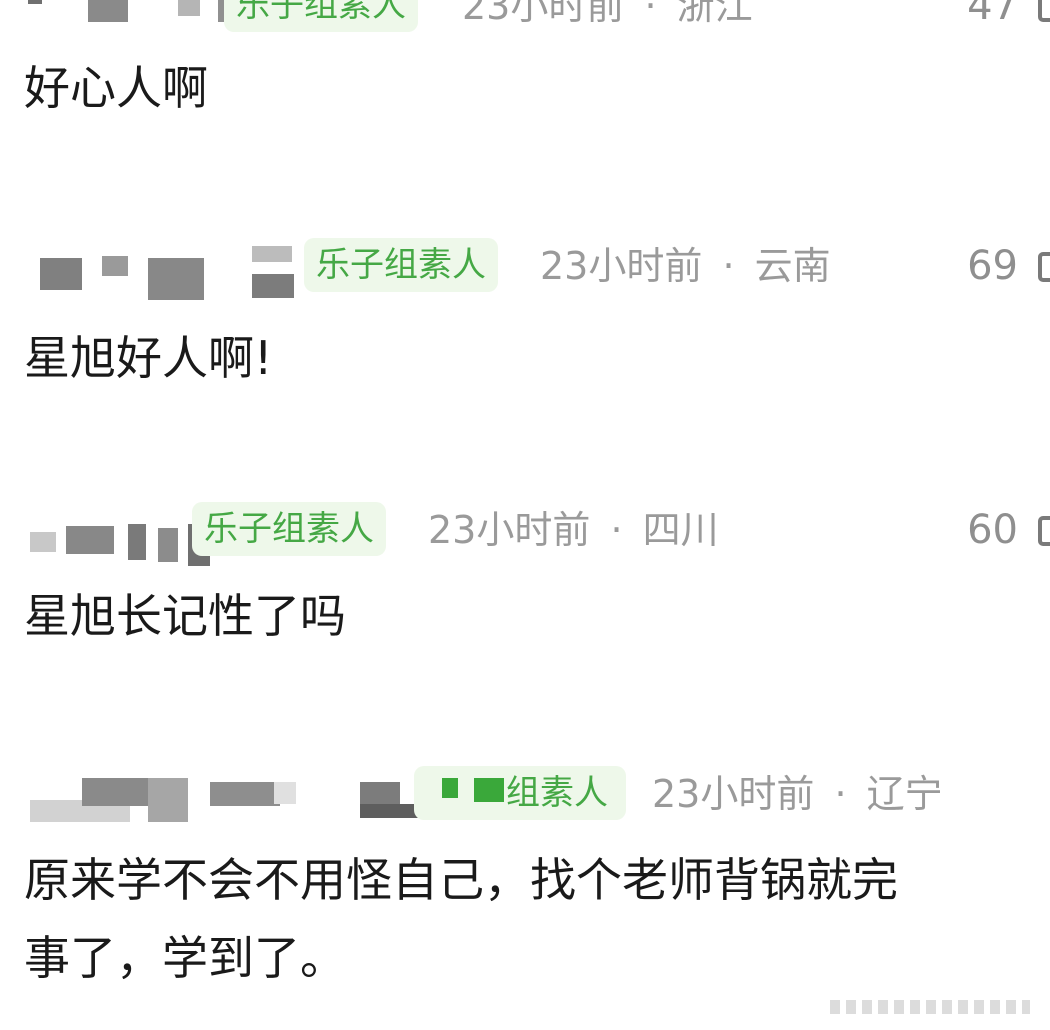  I want to click on badge-text: 组素人, so click(557, 793).